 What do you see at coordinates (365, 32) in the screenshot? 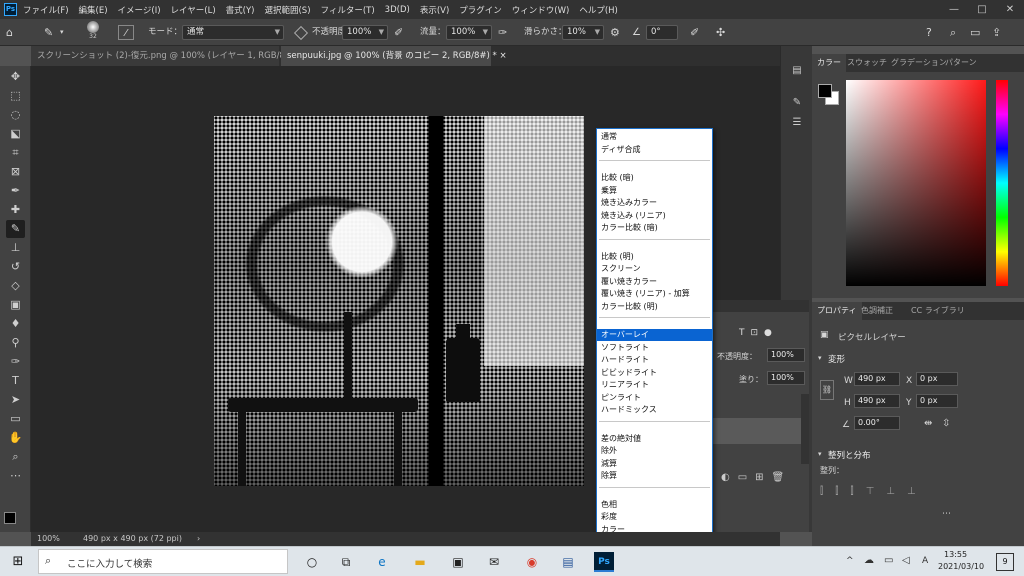
I see `opacity-input: 100% ▼` at bounding box center [365, 32].